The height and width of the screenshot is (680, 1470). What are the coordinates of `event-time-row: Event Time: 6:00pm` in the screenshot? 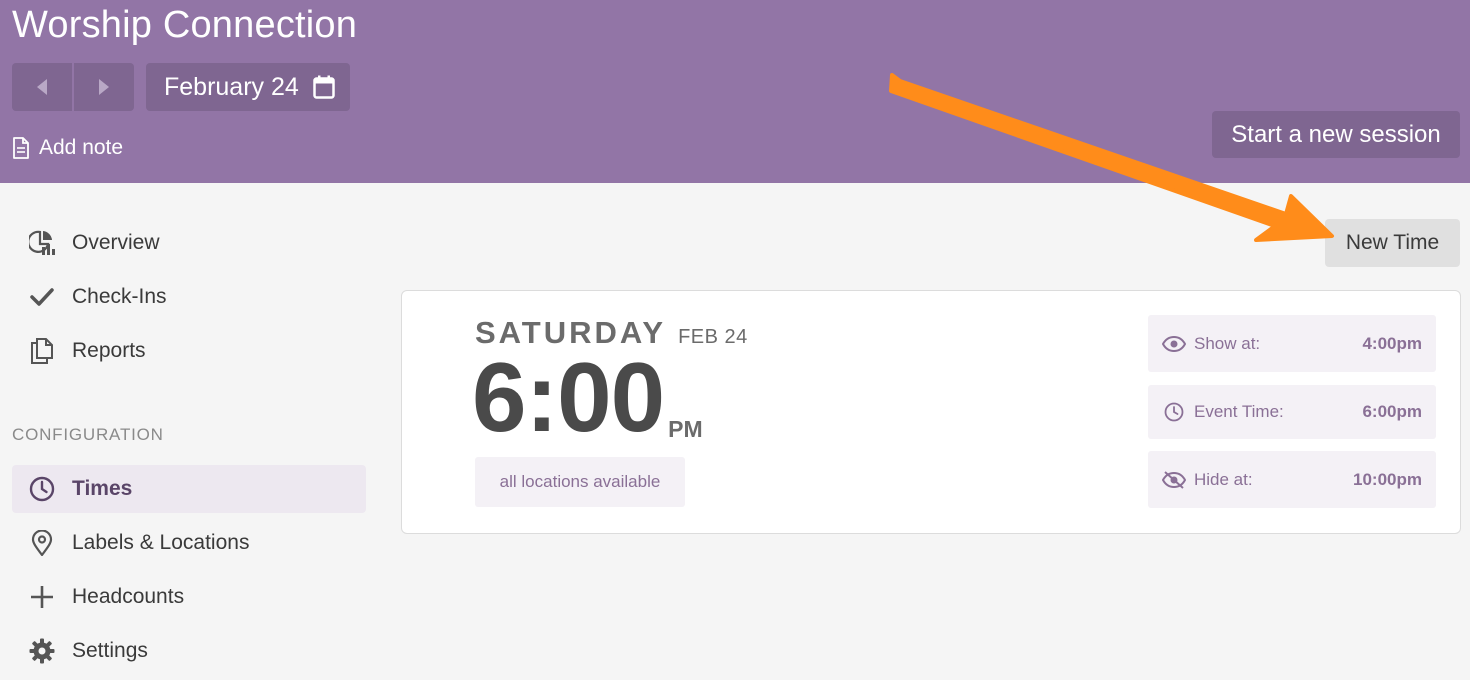 It's located at (1292, 412).